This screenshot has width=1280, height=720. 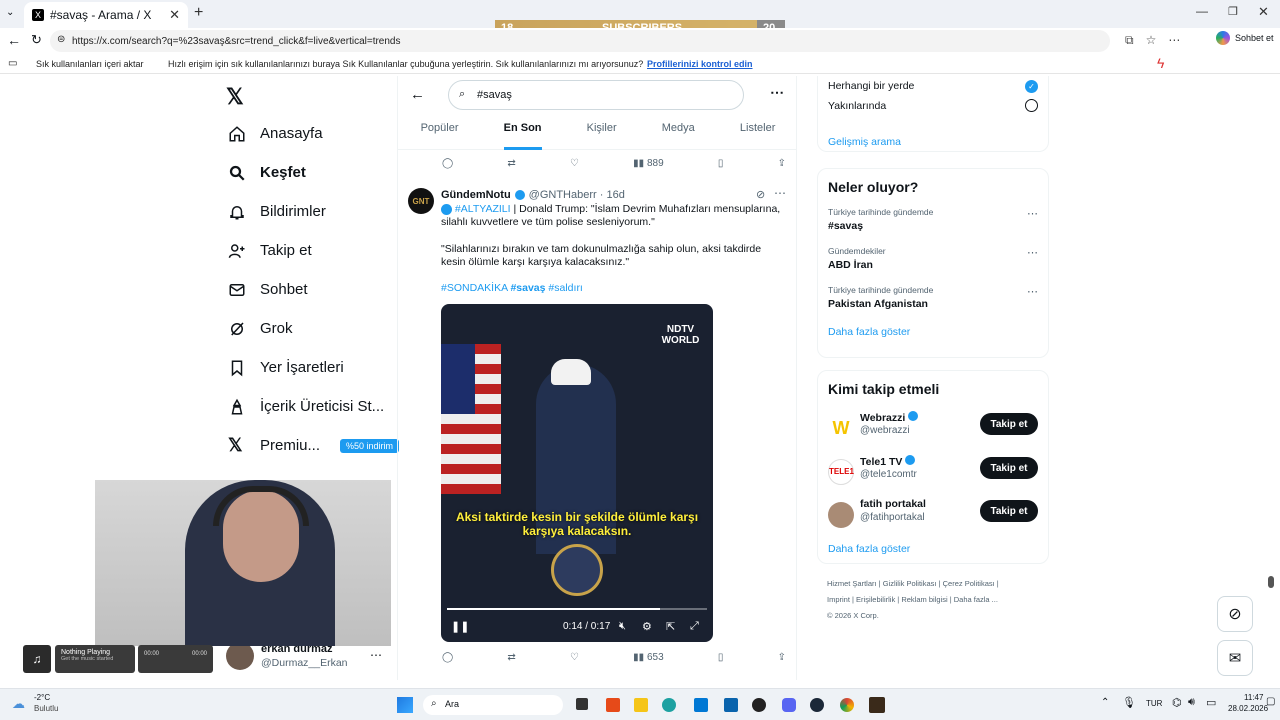 I want to click on refresh-icon: ↻, so click(x=36, y=40).